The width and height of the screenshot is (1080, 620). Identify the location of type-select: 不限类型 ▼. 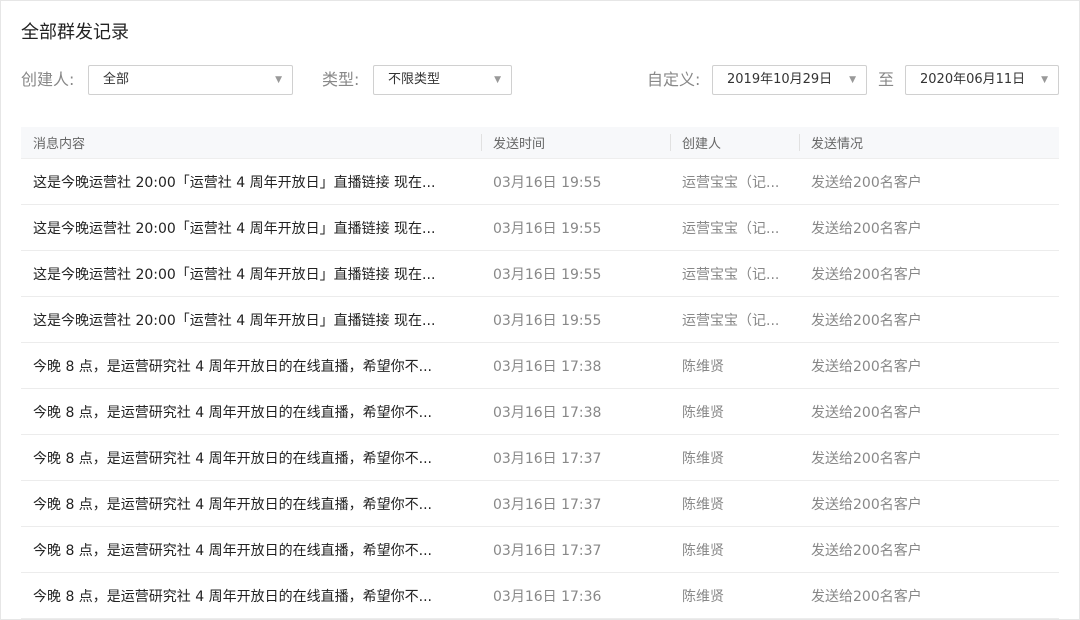
(442, 80).